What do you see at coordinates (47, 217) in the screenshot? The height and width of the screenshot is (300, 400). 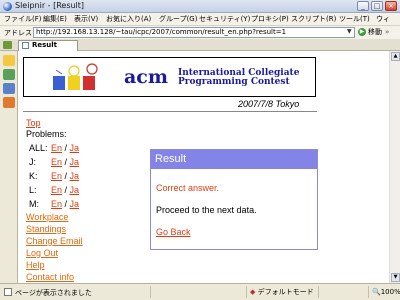 I see `nav-workplace-link: Workplace` at bounding box center [47, 217].